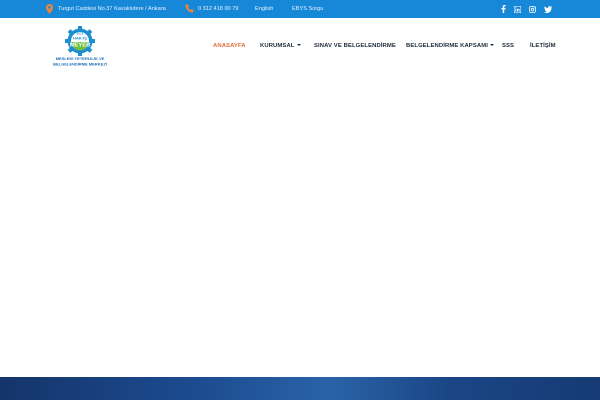 Image resolution: width=600 pixels, height=400 pixels. What do you see at coordinates (543, 46) in the screenshot?
I see `nav-item-iletisim: İLETİŞİM` at bounding box center [543, 46].